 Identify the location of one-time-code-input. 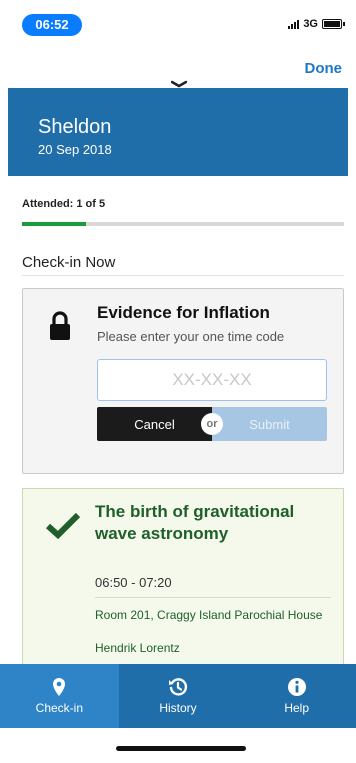
(212, 380).